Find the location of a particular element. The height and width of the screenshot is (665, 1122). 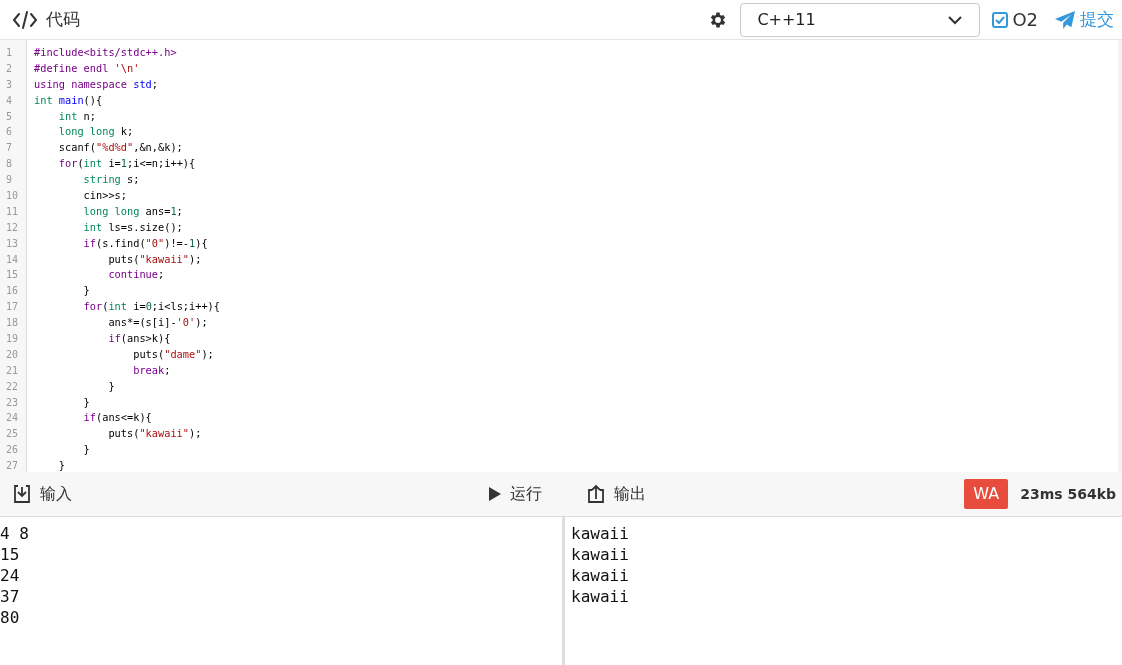

chevron-down-icon is located at coordinates (955, 19).